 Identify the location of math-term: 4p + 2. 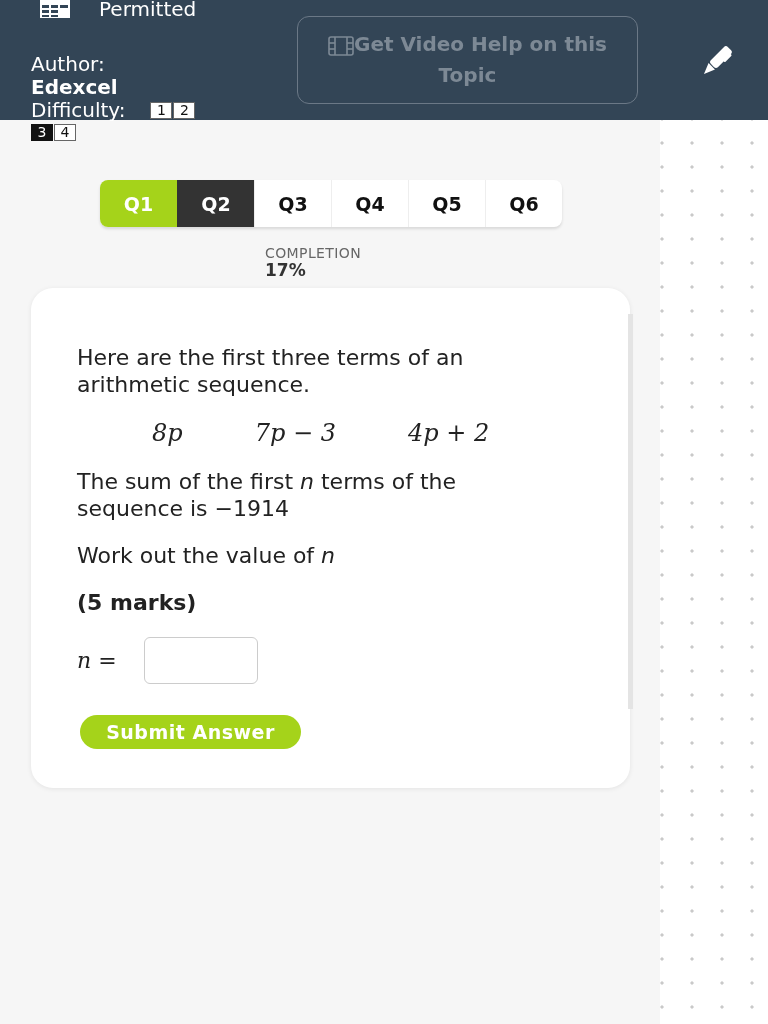
(448, 433).